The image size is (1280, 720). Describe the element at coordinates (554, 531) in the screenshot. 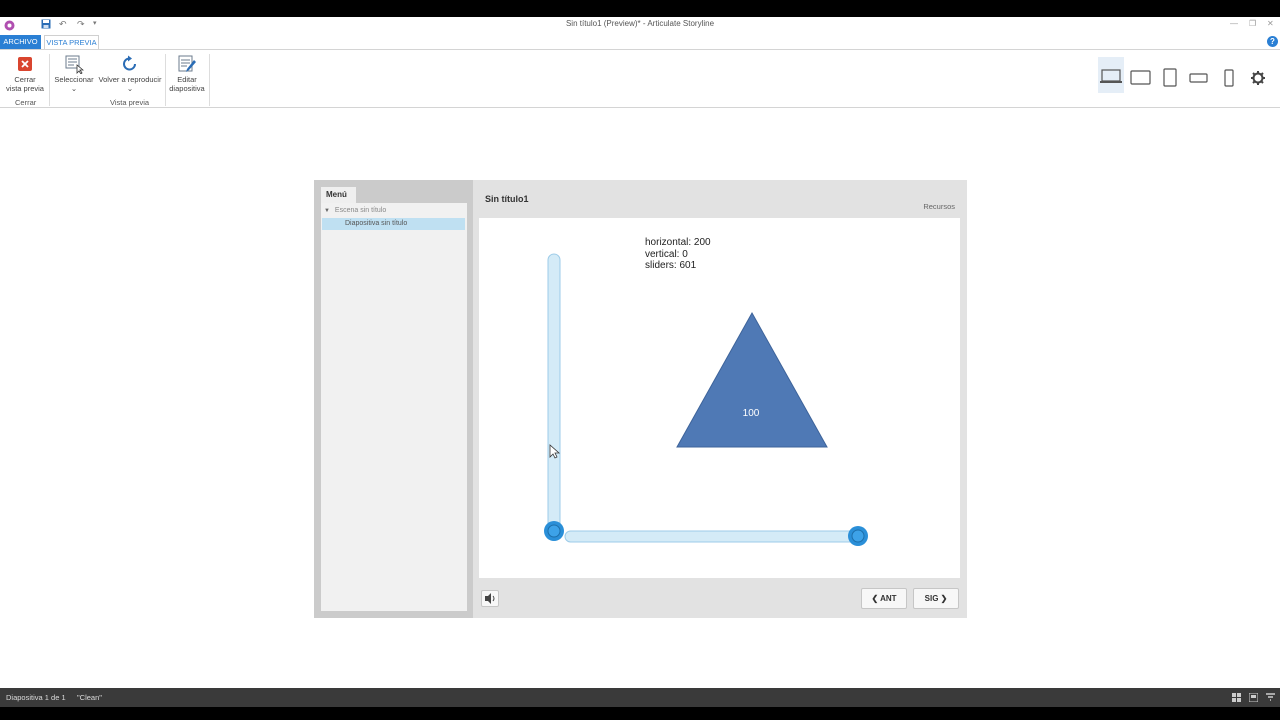

I see `vertical-slider-thumb` at that location.